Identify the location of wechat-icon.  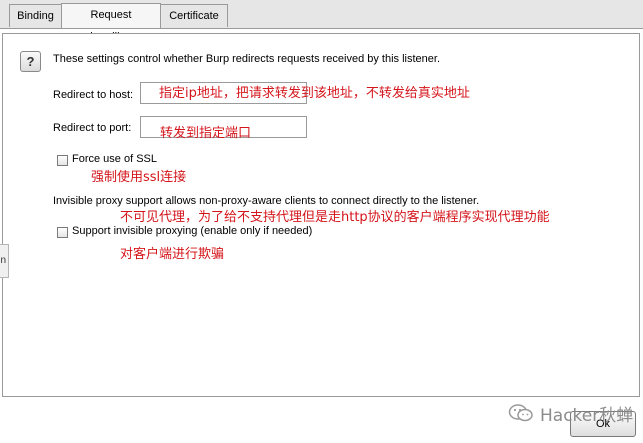
(520, 413).